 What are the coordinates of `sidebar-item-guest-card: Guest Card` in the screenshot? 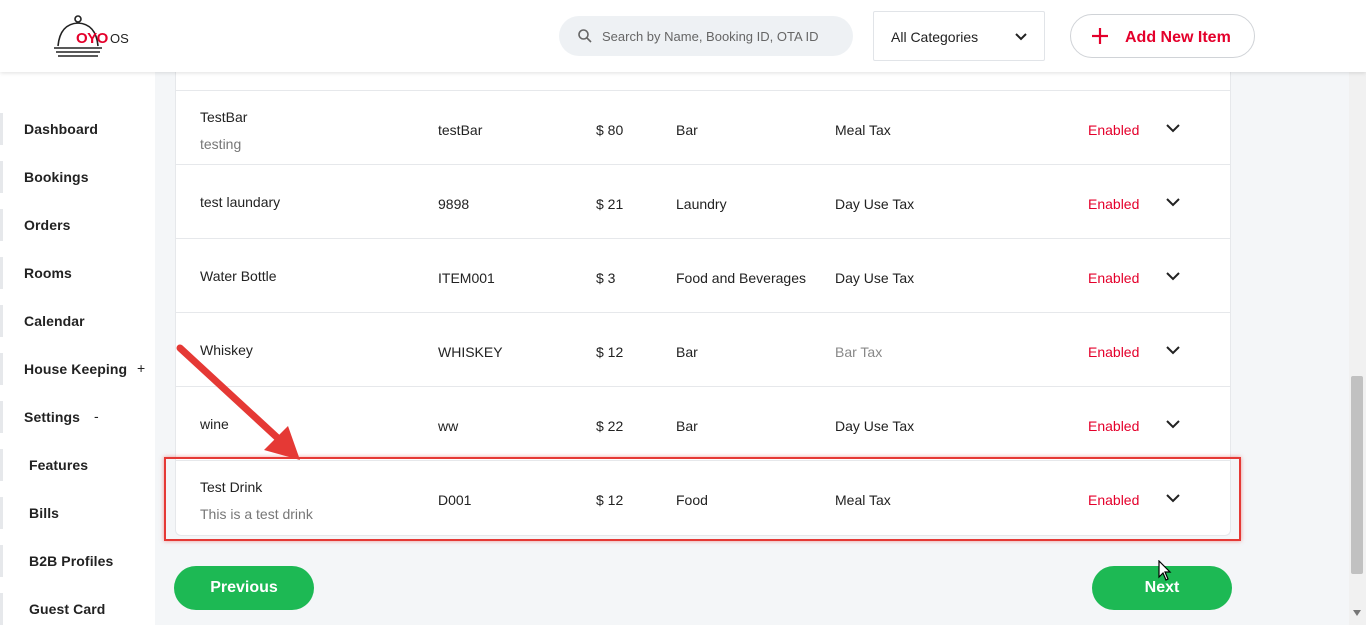 It's located at (77, 607).